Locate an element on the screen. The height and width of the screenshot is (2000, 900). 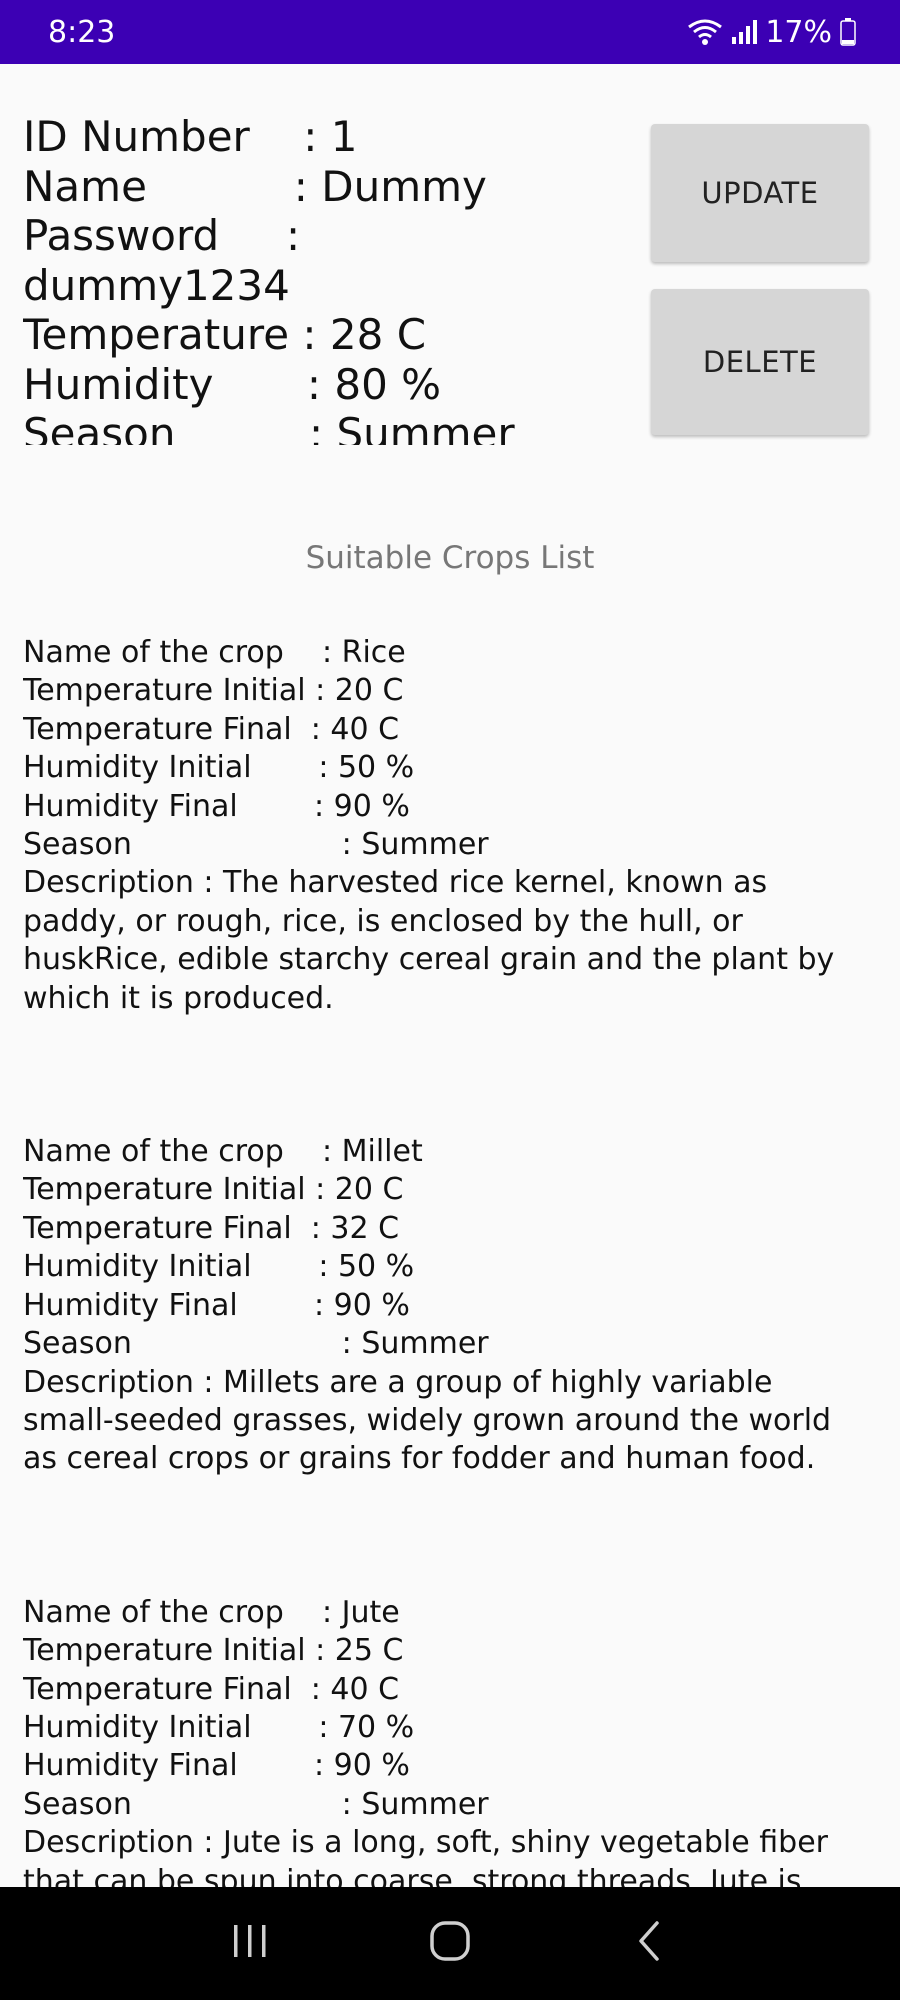
temperature-row: Temperature : 28 C is located at coordinates (323, 335).